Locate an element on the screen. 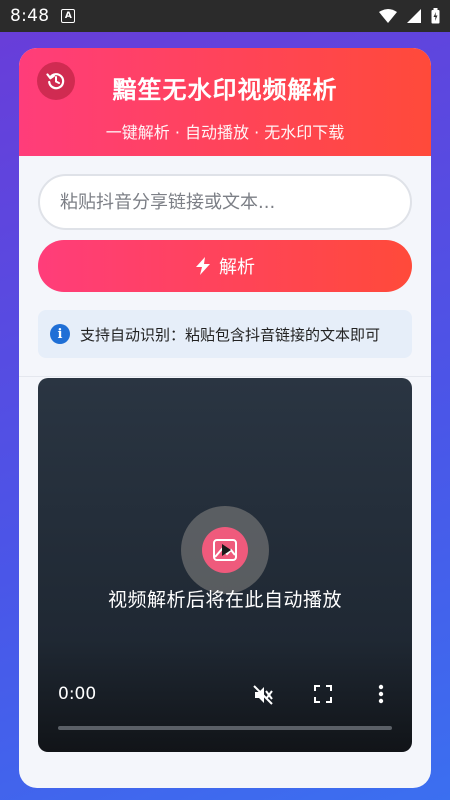 This screenshot has height=800, width=450. hint-text: 支持自动识别：粘贴包含抖音链接的文本即可 is located at coordinates (230, 334).